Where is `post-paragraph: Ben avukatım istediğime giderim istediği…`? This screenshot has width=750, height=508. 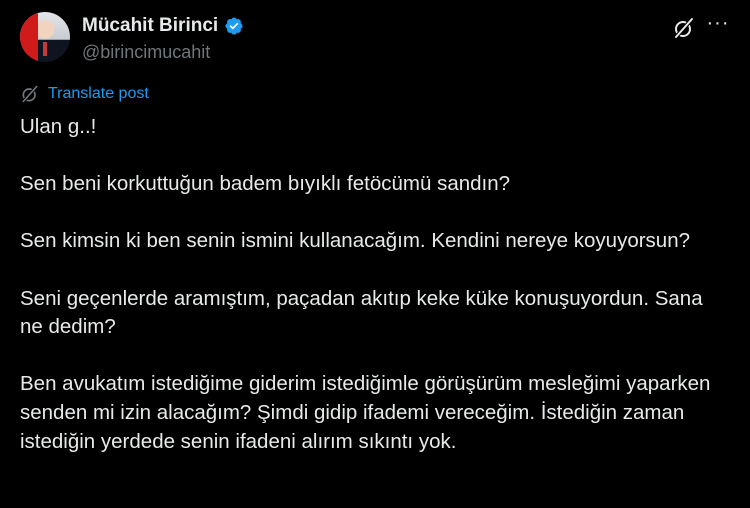
post-paragraph: Ben avukatım istediğime giderim istediği… is located at coordinates (365, 412).